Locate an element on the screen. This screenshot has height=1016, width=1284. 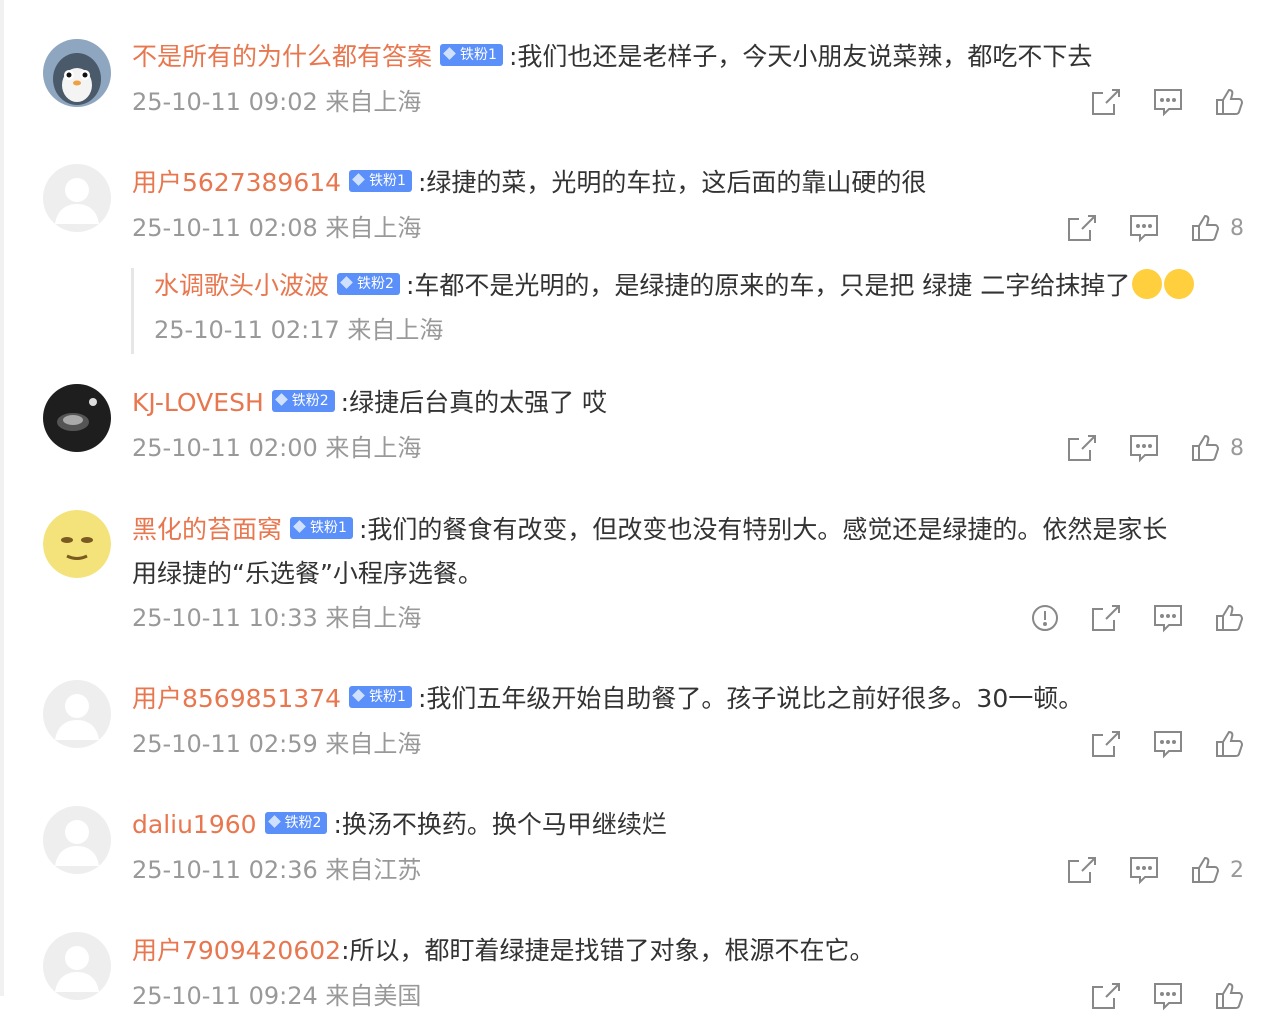
comment-meta: 25-10-11 09:24 来自美国 is located at coordinates (276, 996).